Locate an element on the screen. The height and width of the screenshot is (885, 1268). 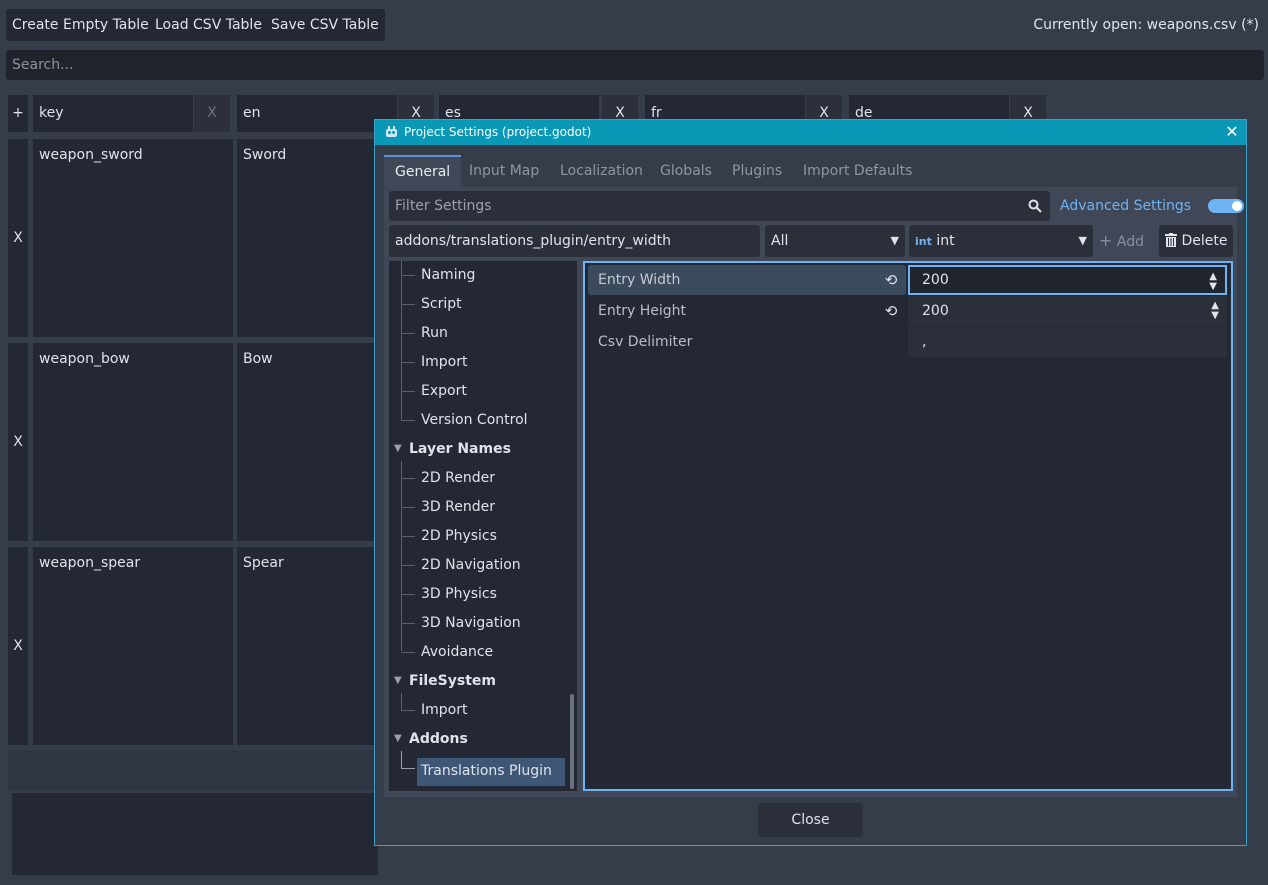
create-empty-table-button: Create Empty Table is located at coordinates (80, 25).